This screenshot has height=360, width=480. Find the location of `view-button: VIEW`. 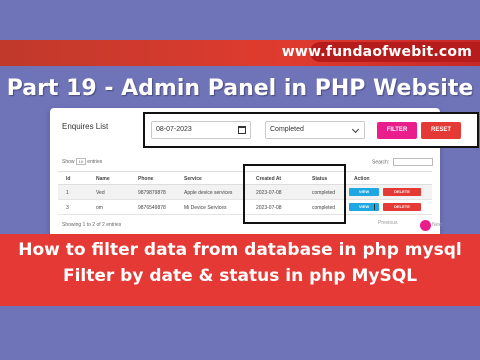

view-button: VIEW is located at coordinates (364, 192).